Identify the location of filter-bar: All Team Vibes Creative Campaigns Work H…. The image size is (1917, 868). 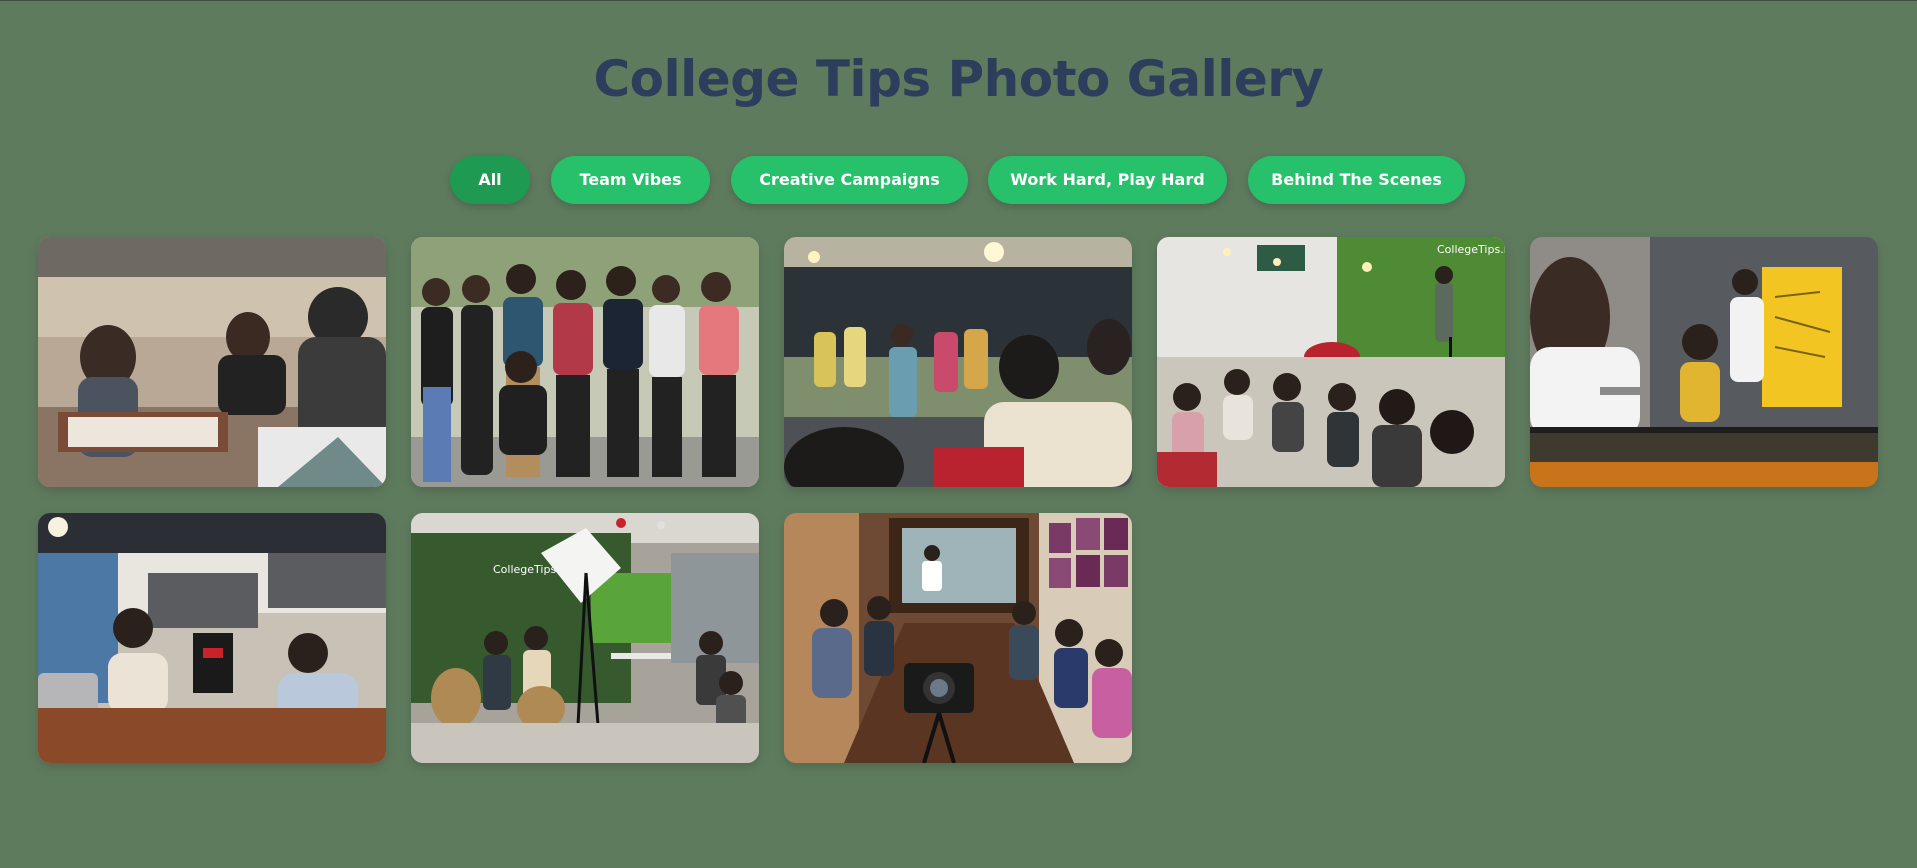
(958, 180).